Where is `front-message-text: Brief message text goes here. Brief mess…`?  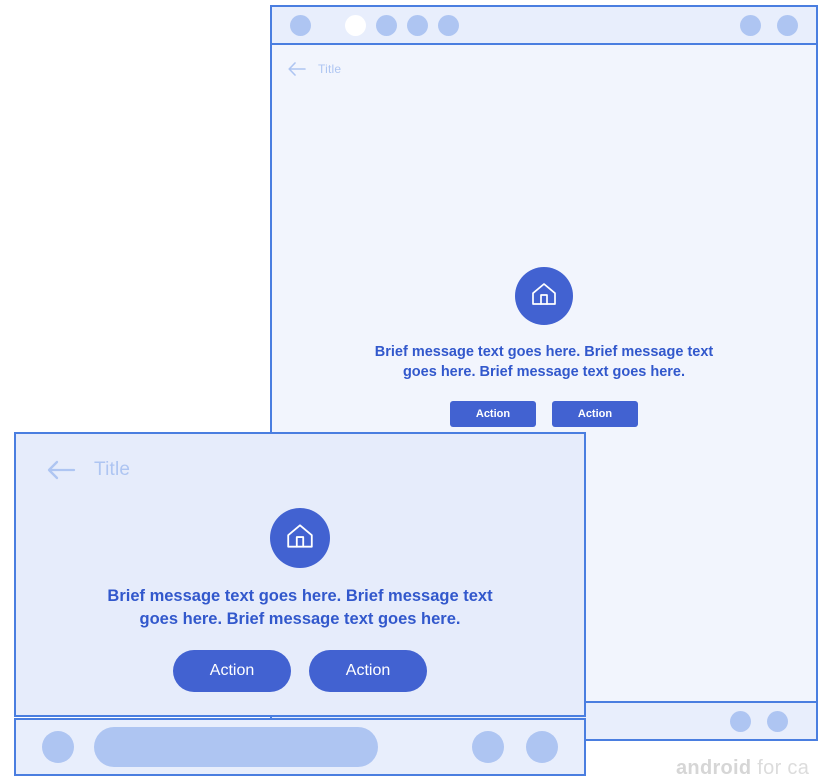
front-message-text: Brief message text goes here. Brief mess… is located at coordinates (300, 608).